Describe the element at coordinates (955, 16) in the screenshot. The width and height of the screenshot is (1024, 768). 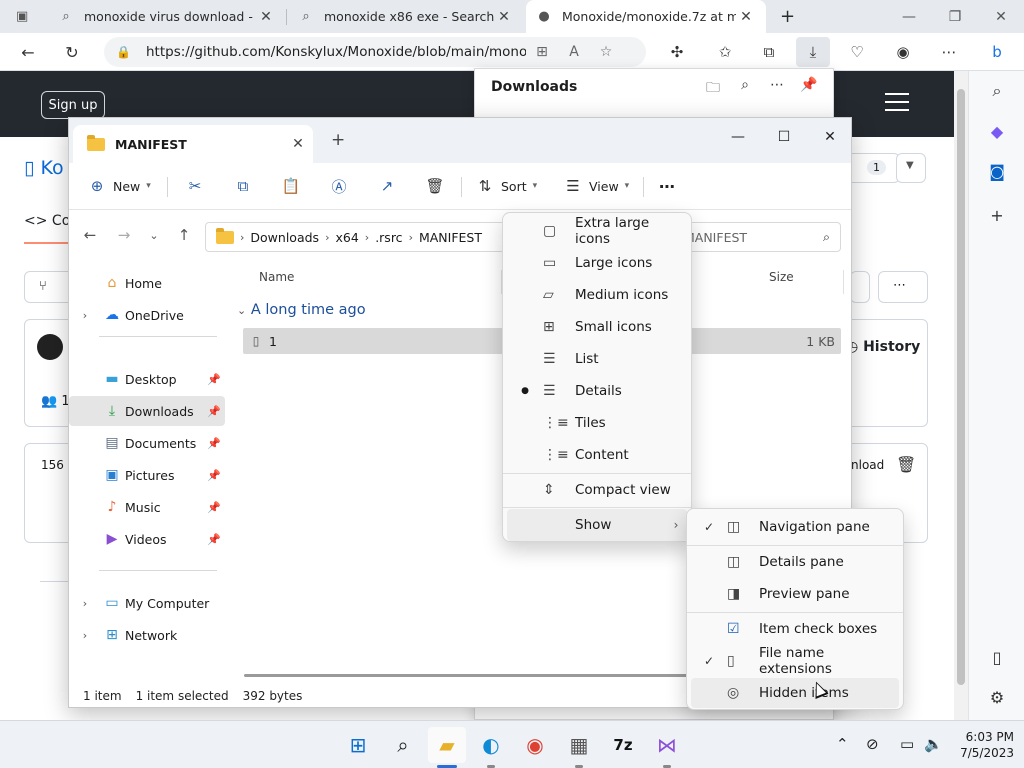
I see `browser-restore-button: ❐` at that location.